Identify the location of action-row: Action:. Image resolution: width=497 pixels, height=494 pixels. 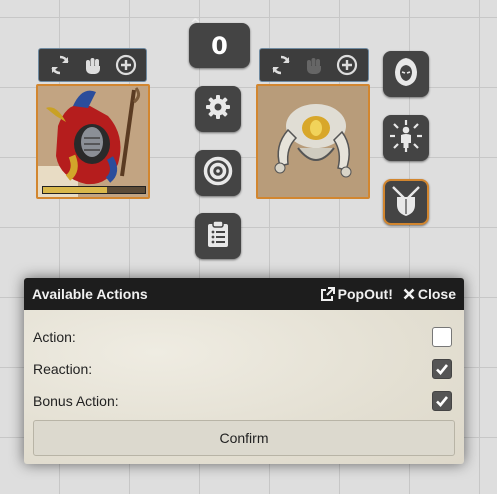
(244, 337).